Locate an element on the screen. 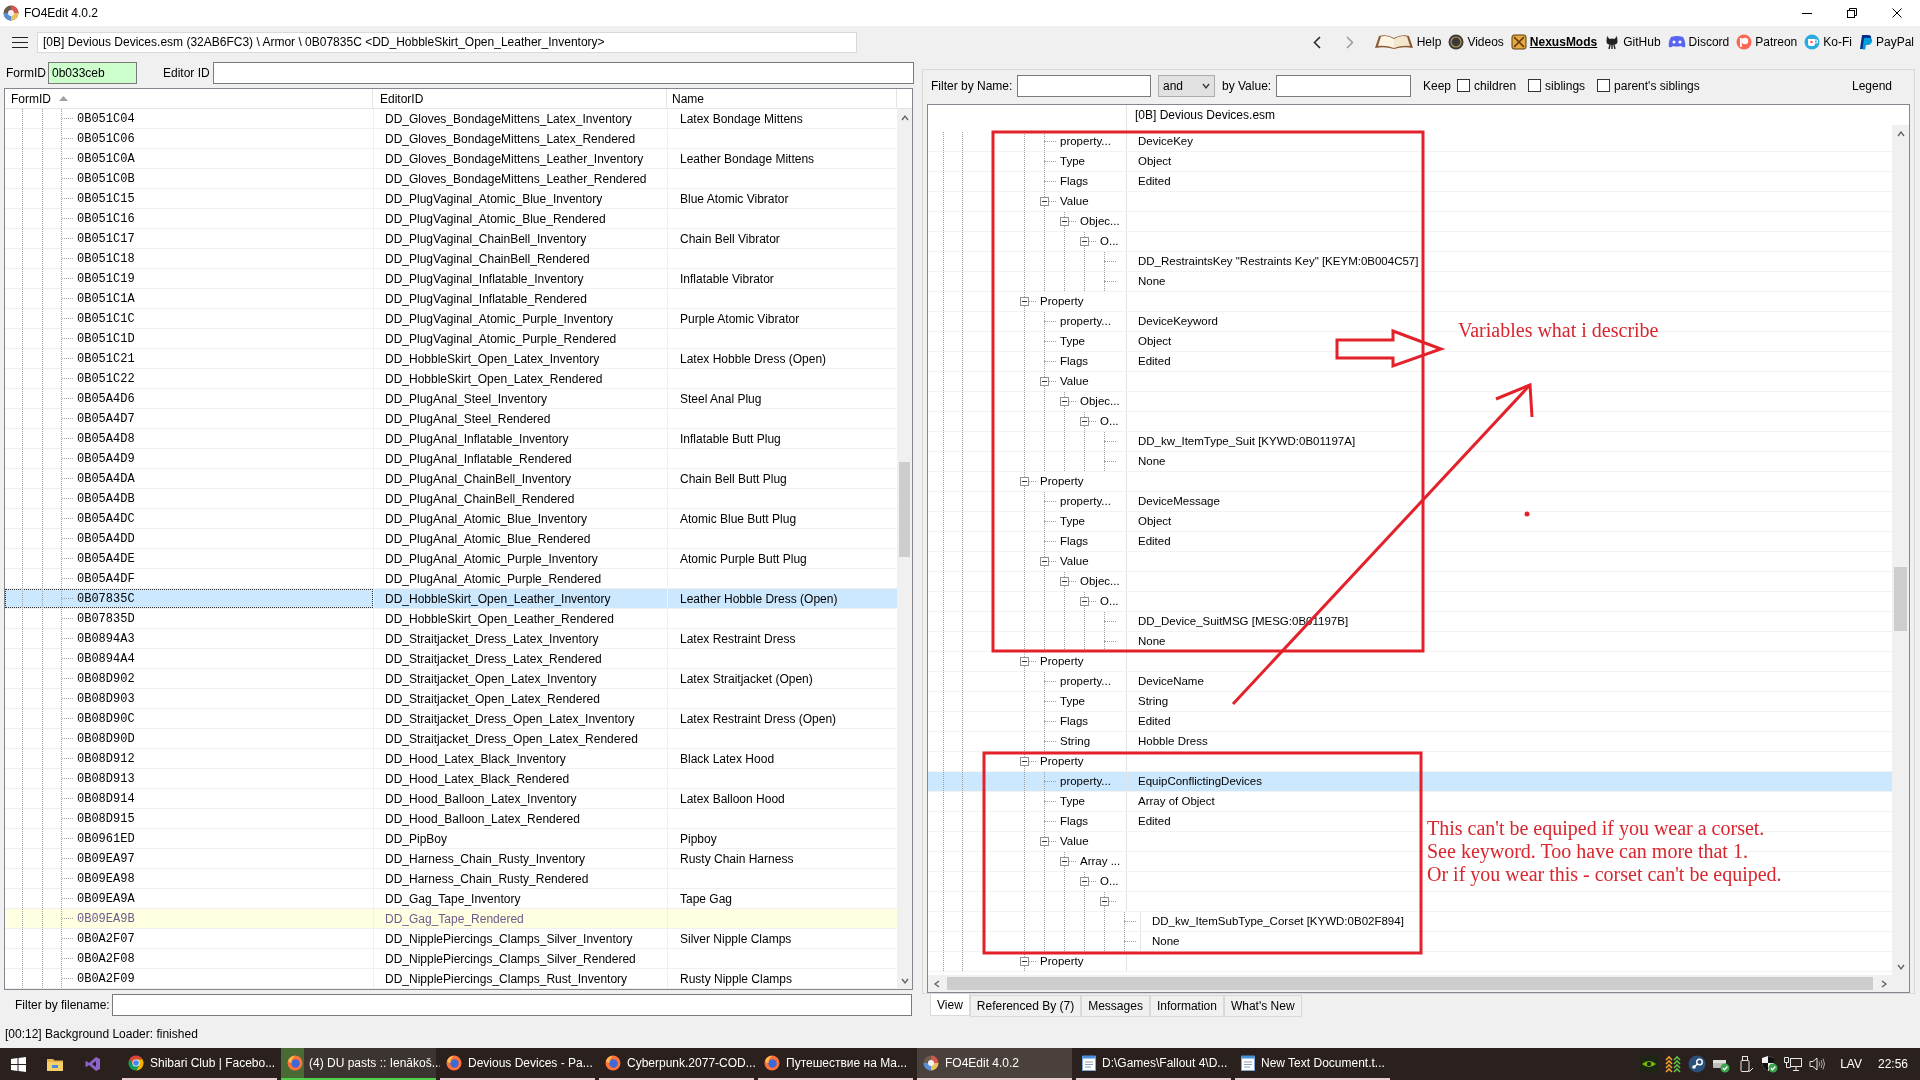 This screenshot has width=1920, height=1080. chevron-left-icon is located at coordinates (936, 983).